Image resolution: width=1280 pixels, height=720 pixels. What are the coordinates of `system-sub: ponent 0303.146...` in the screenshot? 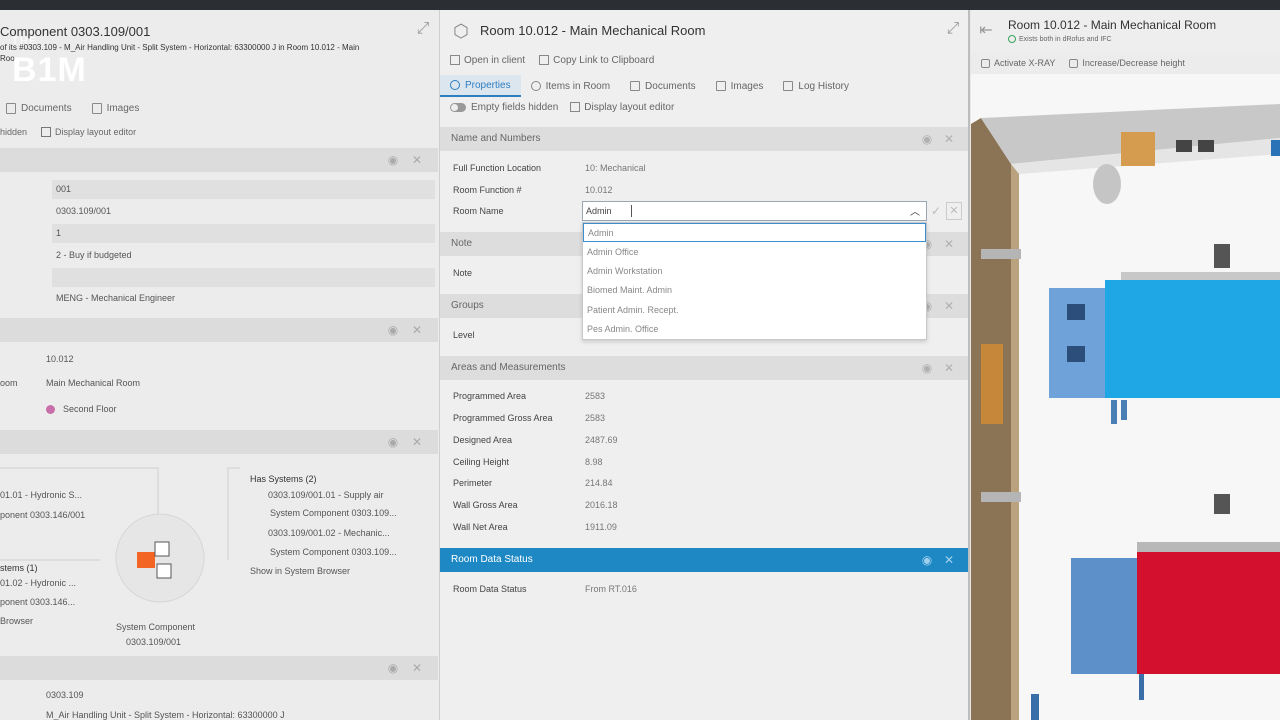 It's located at (38, 602).